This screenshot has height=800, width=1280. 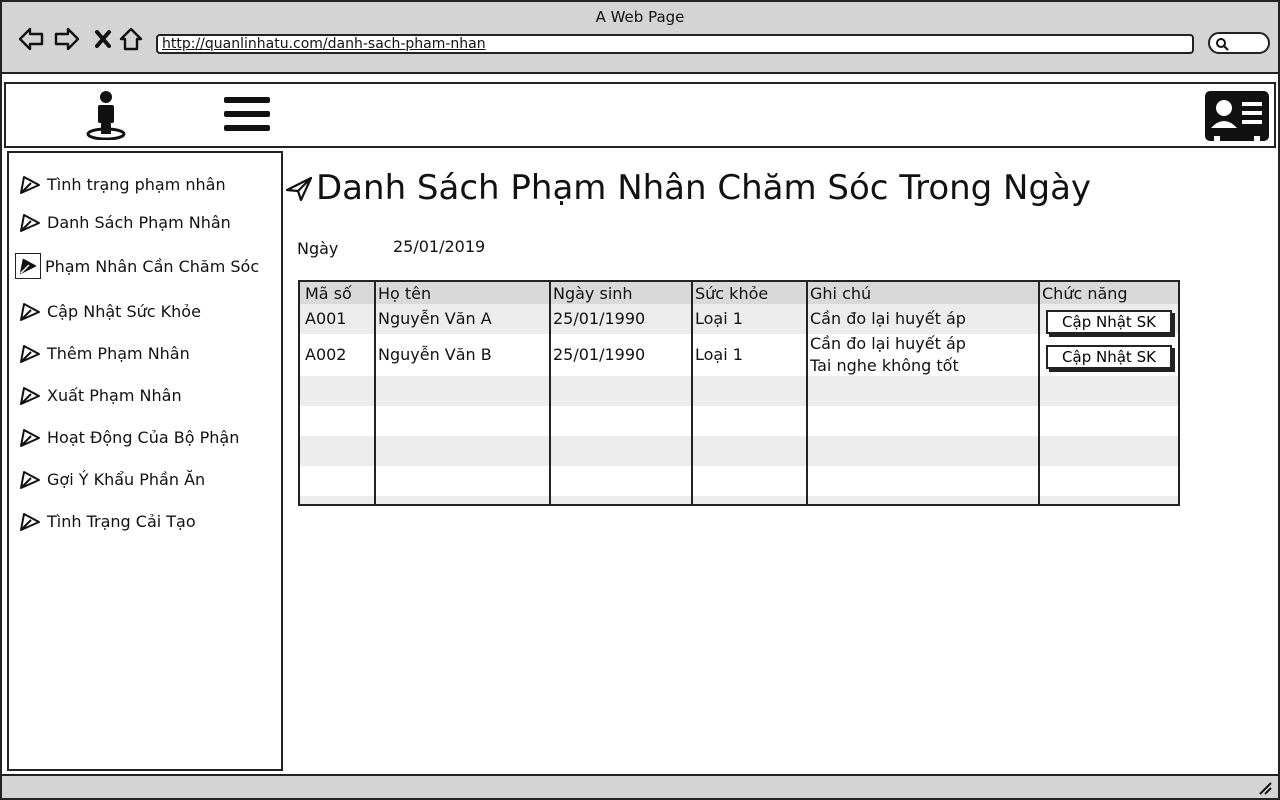 I want to click on sidebar-item-cap-nhat-suc-khoe: Cập Nhật Sức Khỏe, so click(x=109, y=311).